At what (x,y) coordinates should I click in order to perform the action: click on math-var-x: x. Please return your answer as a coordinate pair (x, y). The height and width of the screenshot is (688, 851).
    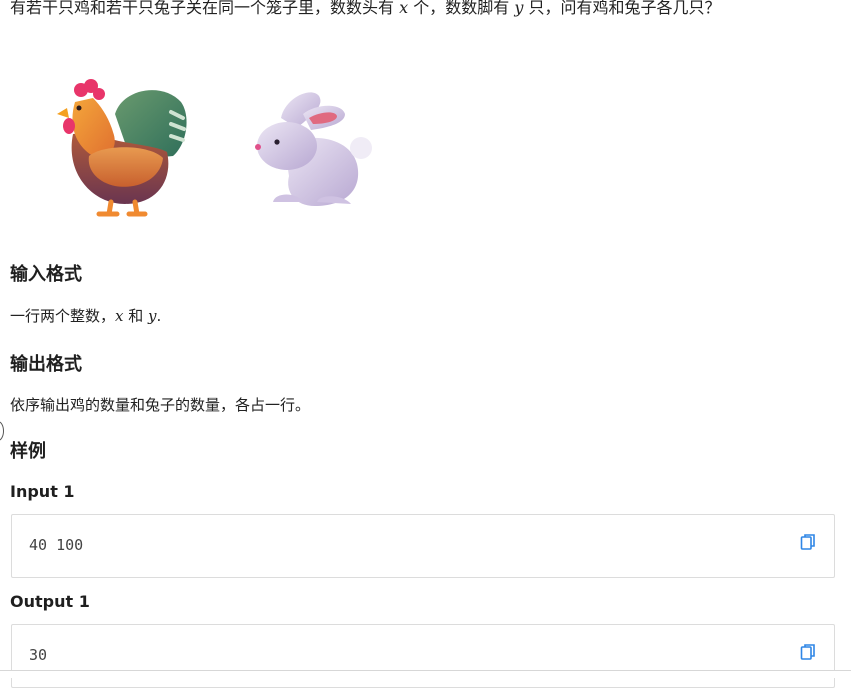
    Looking at the image, I should click on (404, 8).